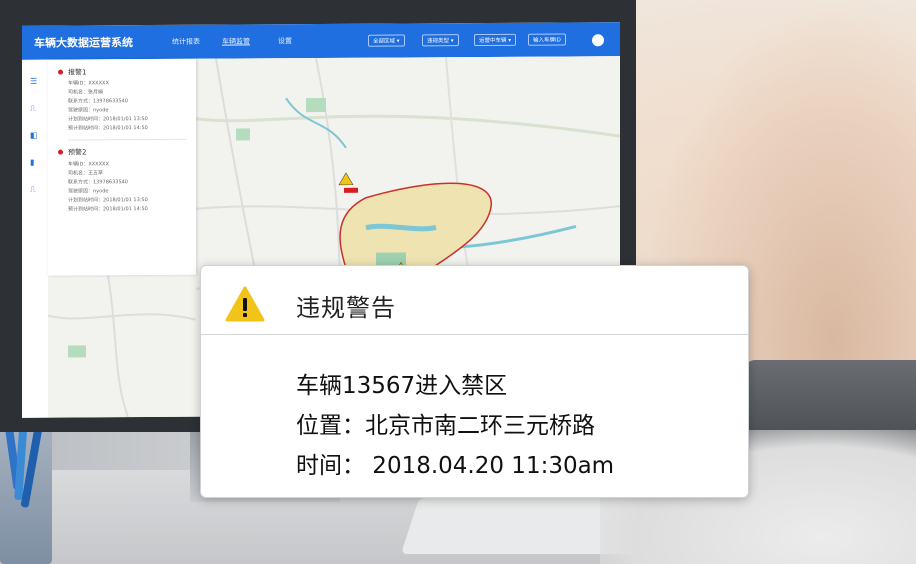  I want to click on nav-settings: 设置, so click(285, 41).